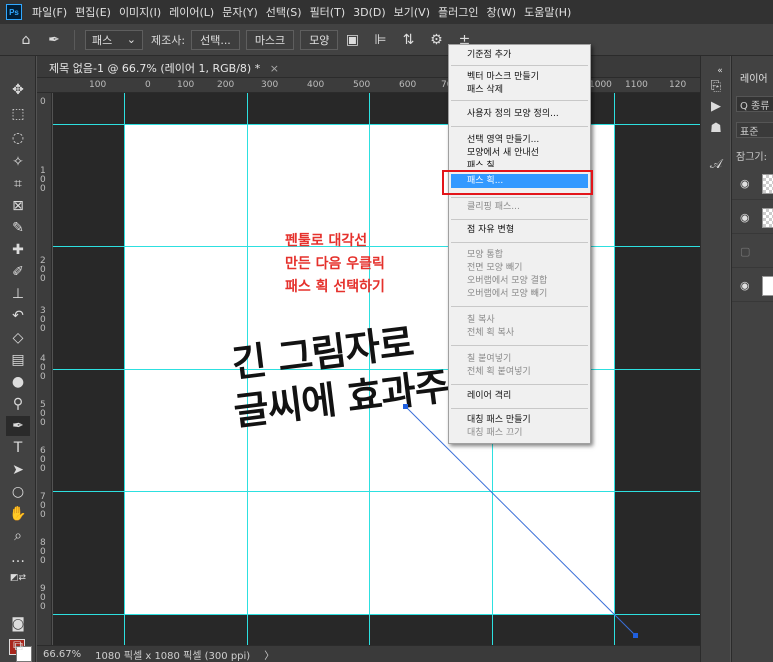 The image size is (773, 662). What do you see at coordinates (519, 333) in the screenshot?
I see `menu-item-copy-stroke: 전체 획 복사` at bounding box center [519, 333].